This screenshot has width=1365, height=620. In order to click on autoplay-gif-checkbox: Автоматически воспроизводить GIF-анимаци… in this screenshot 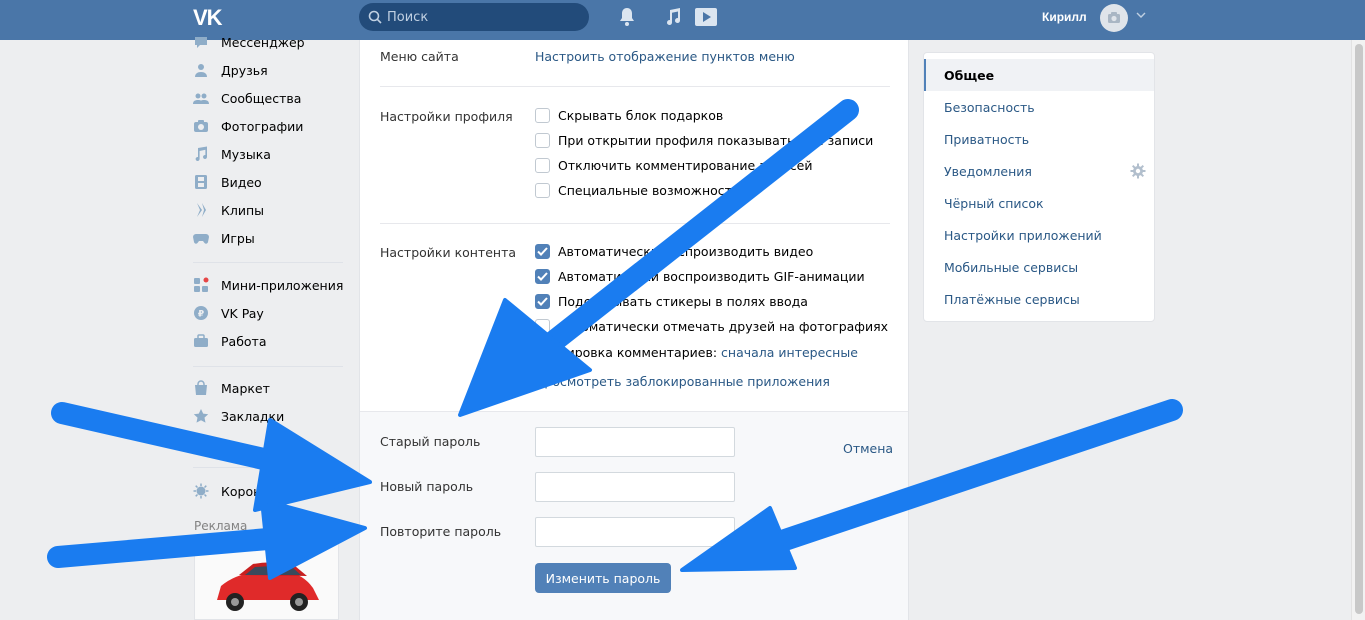, I will do `click(700, 276)`.